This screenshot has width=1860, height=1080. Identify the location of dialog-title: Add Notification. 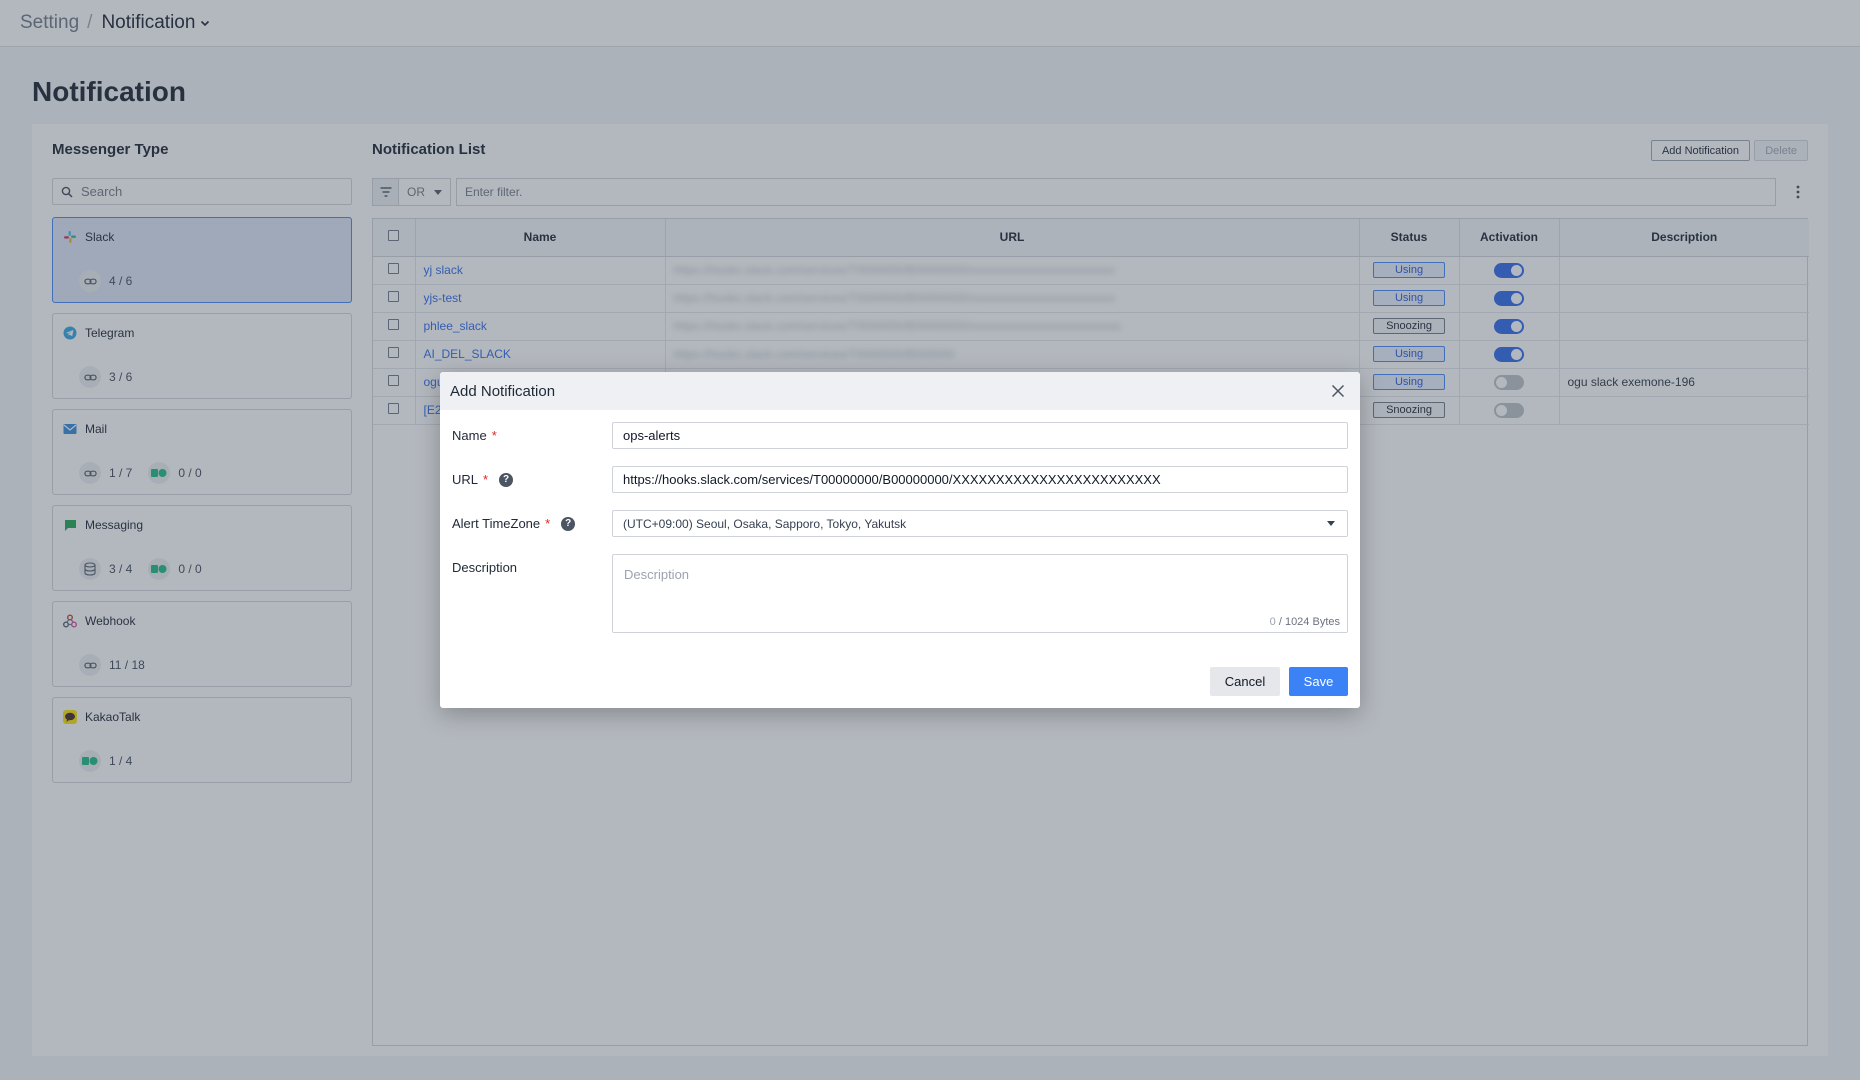
(503, 391).